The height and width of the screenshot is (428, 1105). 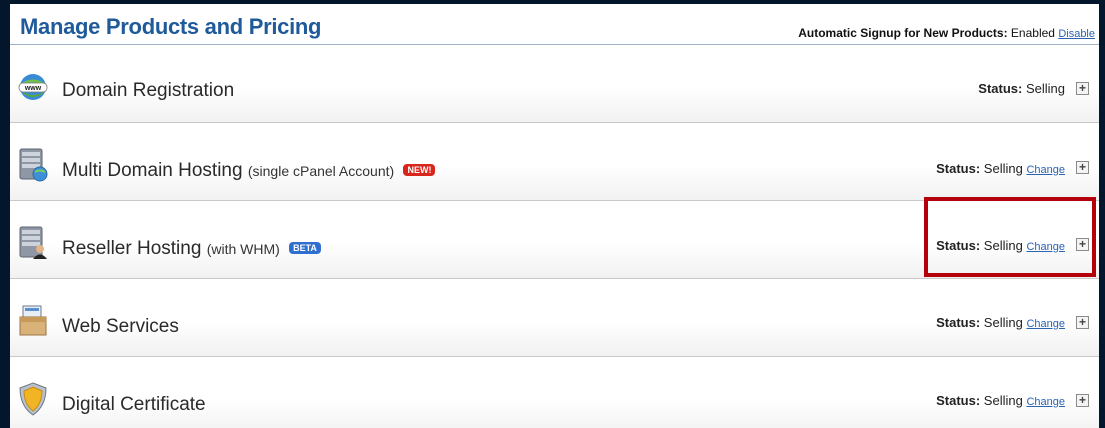 What do you see at coordinates (120, 326) in the screenshot?
I see `product-name: Web Services` at bounding box center [120, 326].